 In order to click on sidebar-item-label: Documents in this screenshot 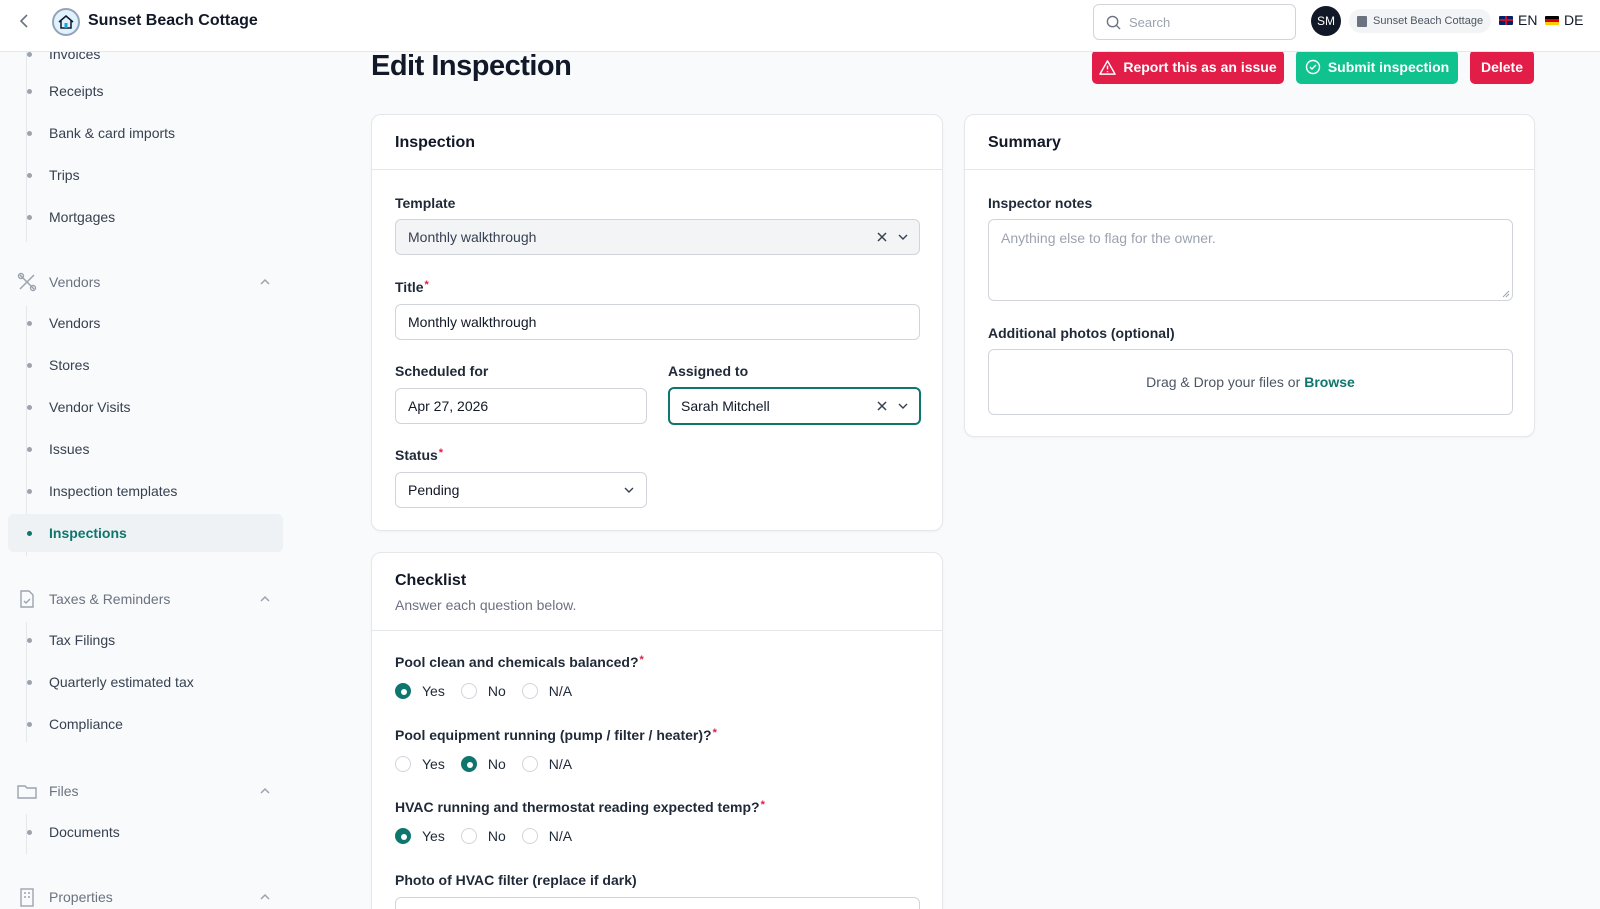, I will do `click(84, 832)`.